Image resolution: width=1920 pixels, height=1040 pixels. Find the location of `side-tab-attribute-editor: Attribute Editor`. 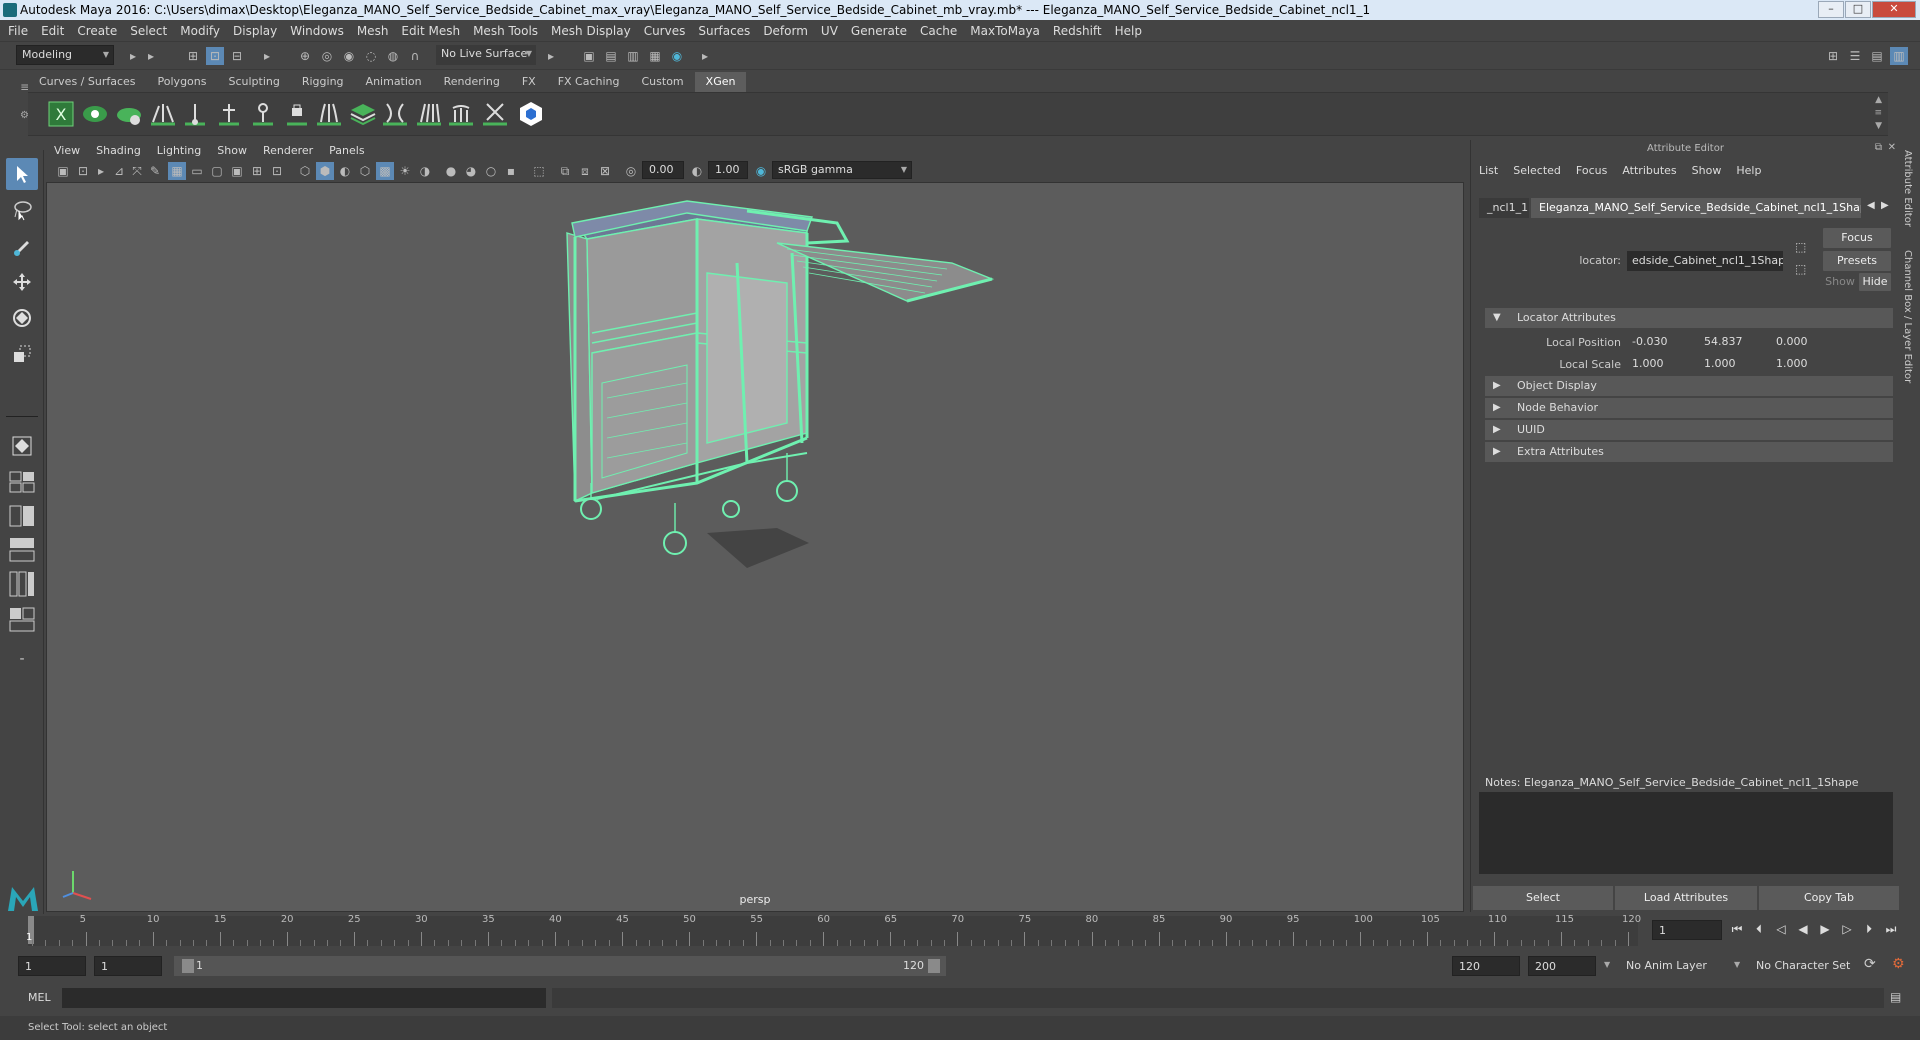

side-tab-attribute-editor: Attribute Editor is located at coordinates (1907, 188).